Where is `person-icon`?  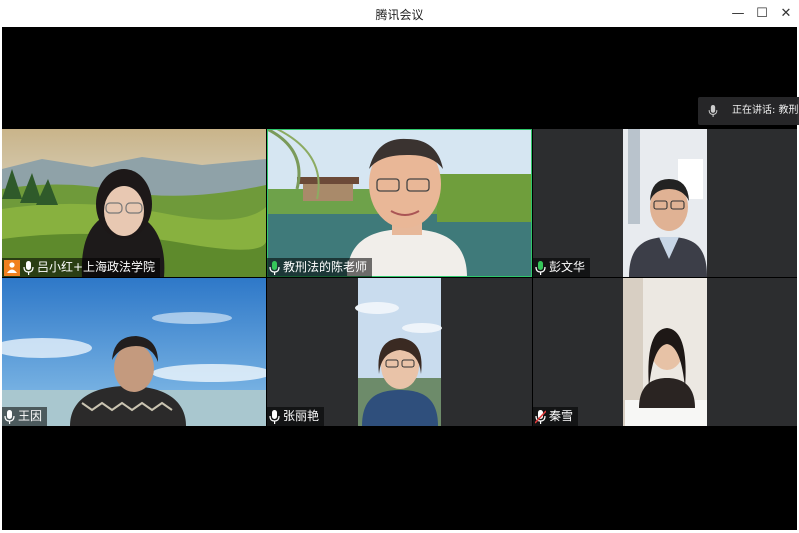
person-icon is located at coordinates (12, 267).